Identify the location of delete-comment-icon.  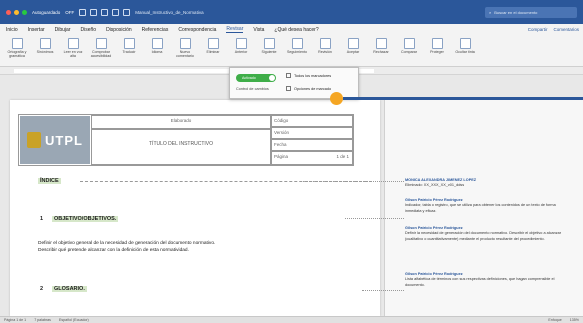
(213, 43).